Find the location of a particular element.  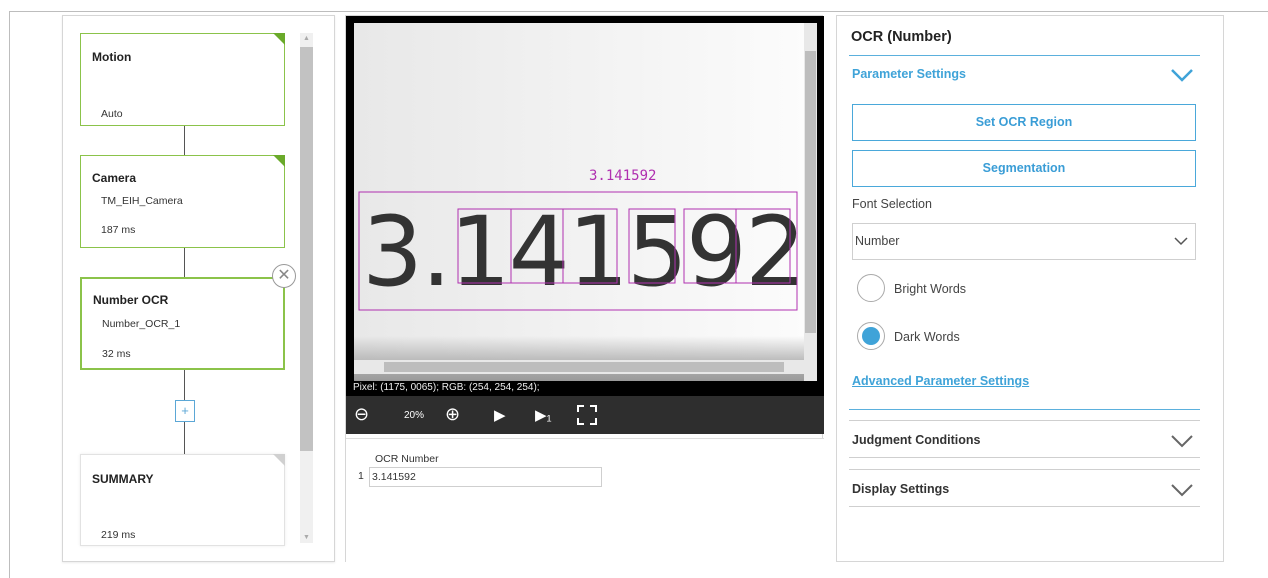

scroll-up-icon: ▲ is located at coordinates (306, 38).